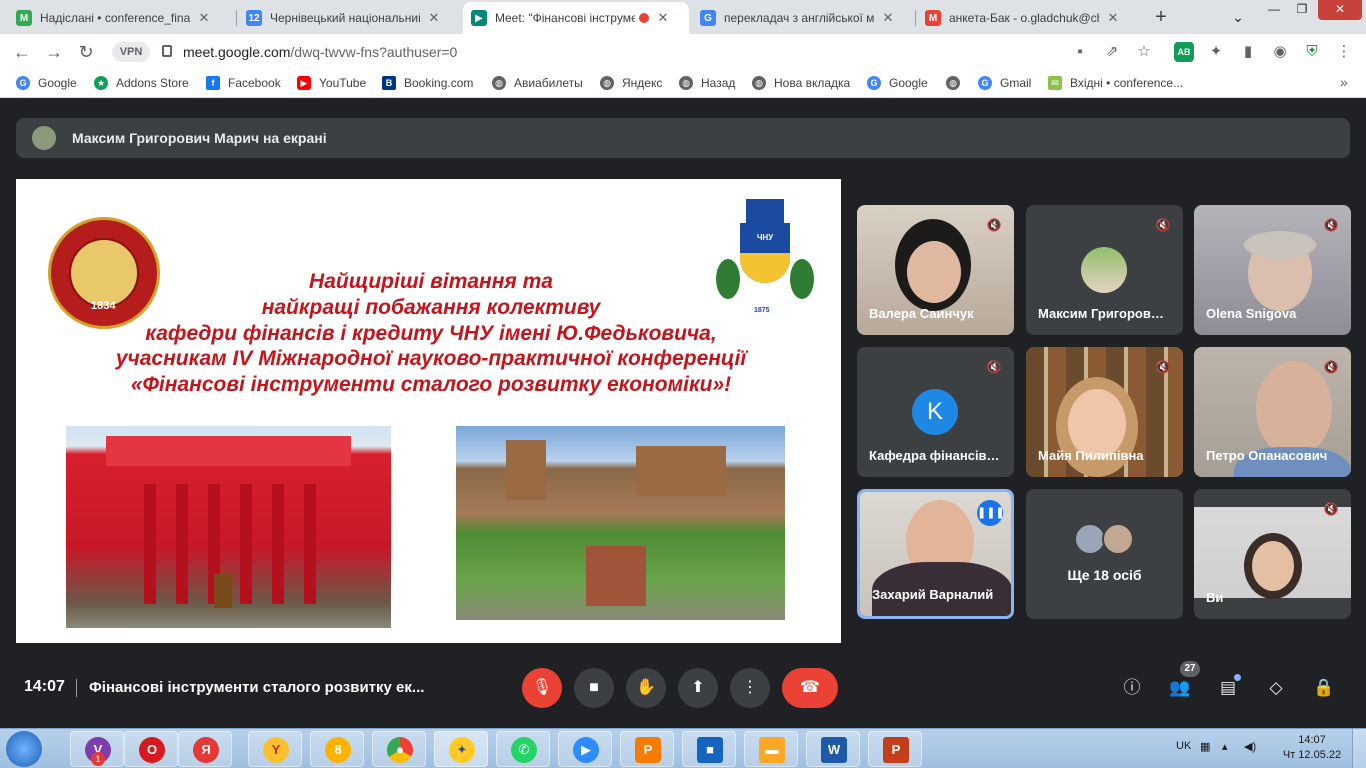 The height and width of the screenshot is (768, 1366). Describe the element at coordinates (427, 83) in the screenshot. I see `bookmark-booking: B Booking.com` at that location.